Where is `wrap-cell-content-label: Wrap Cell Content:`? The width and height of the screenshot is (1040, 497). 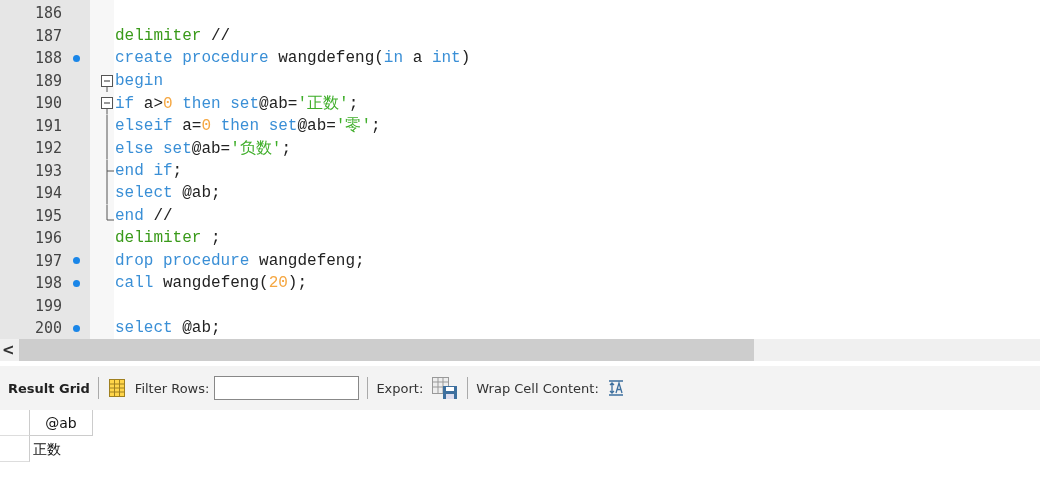
wrap-cell-content-label: Wrap Cell Content: is located at coordinates (537, 388).